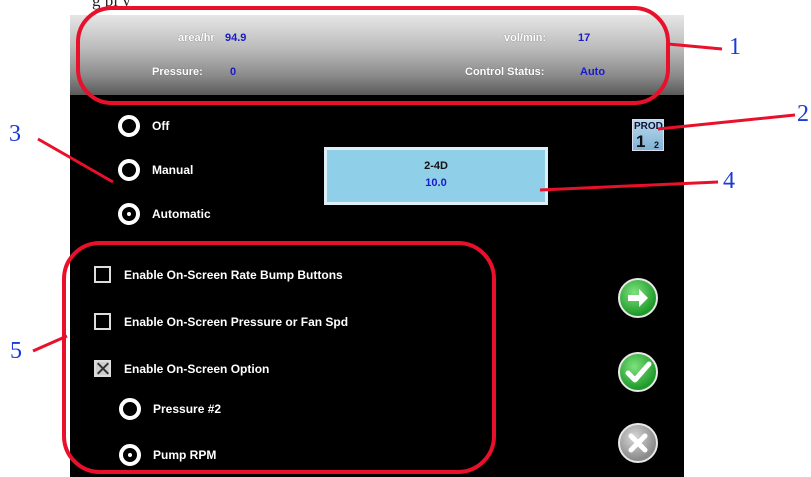  I want to click on callout-number-4: 4, so click(729, 181).